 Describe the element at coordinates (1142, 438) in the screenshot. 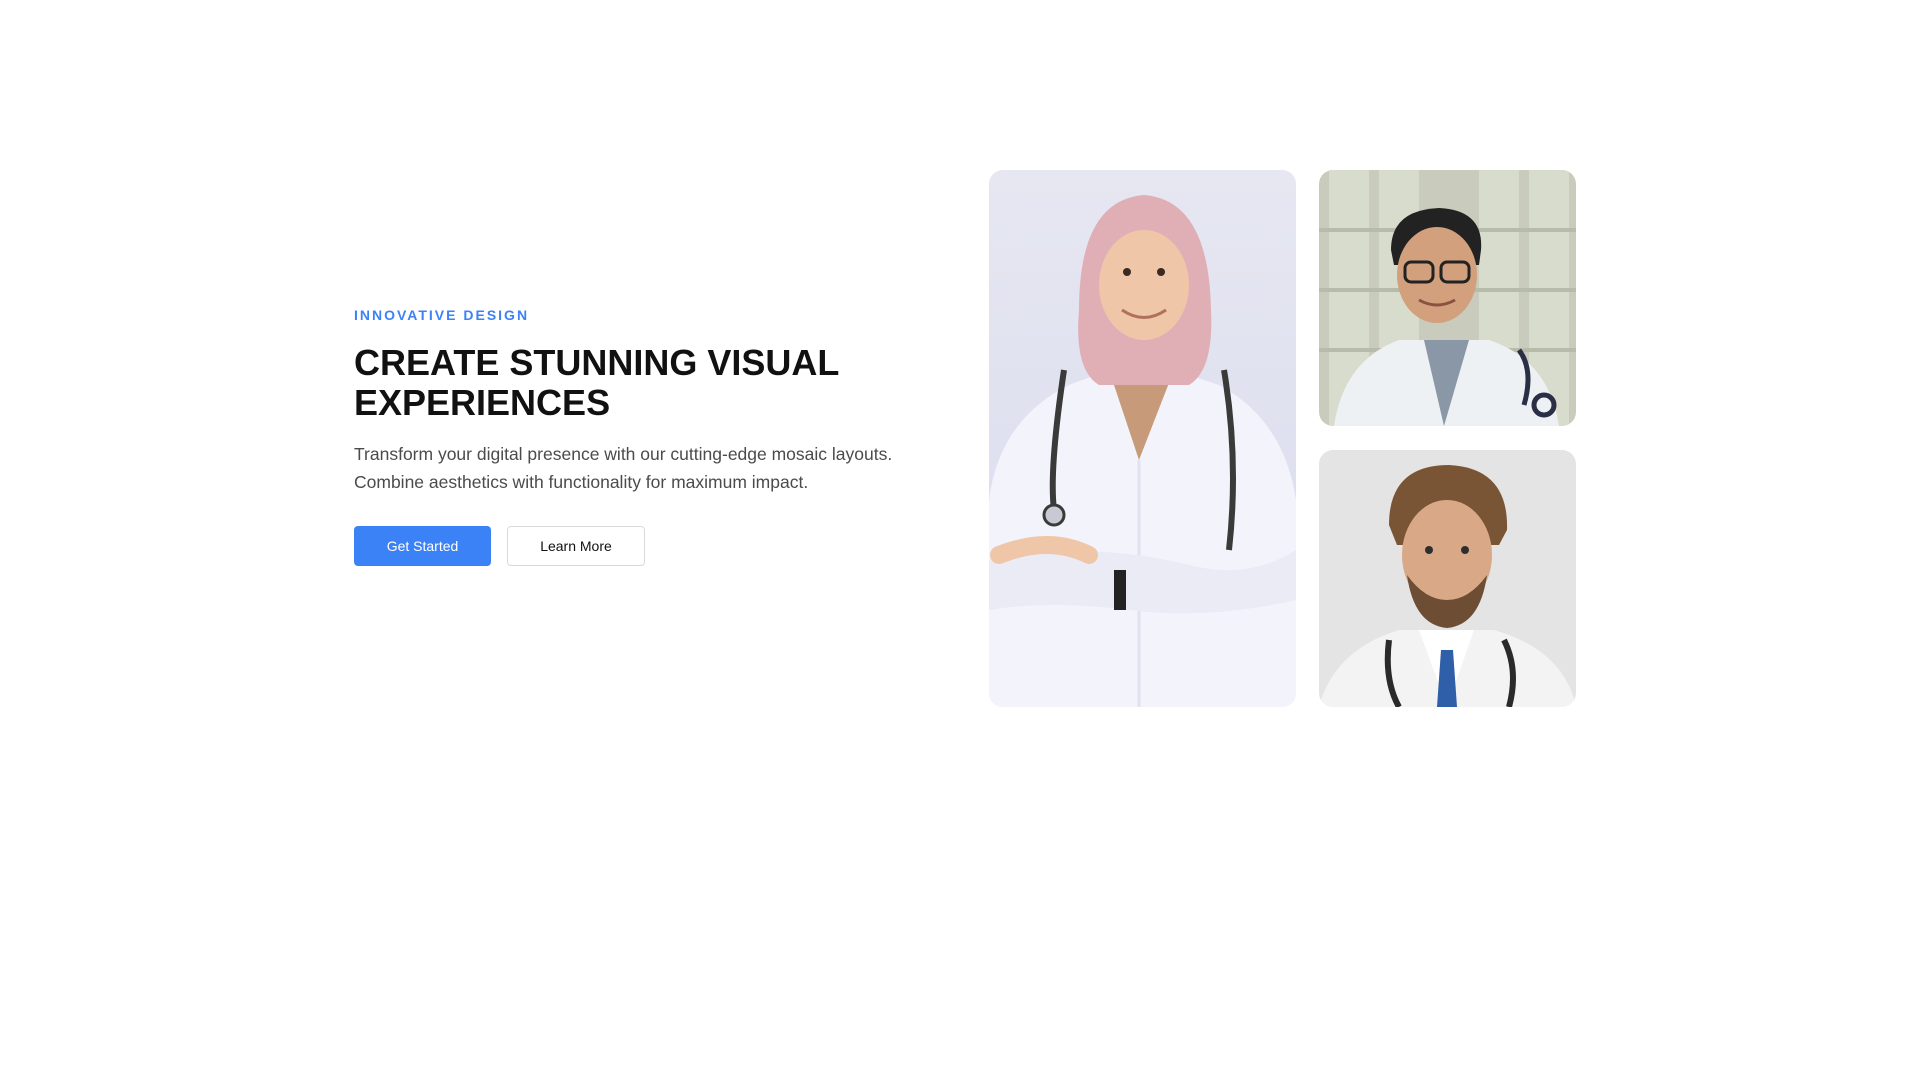

I see `female-doctor-photo` at that location.